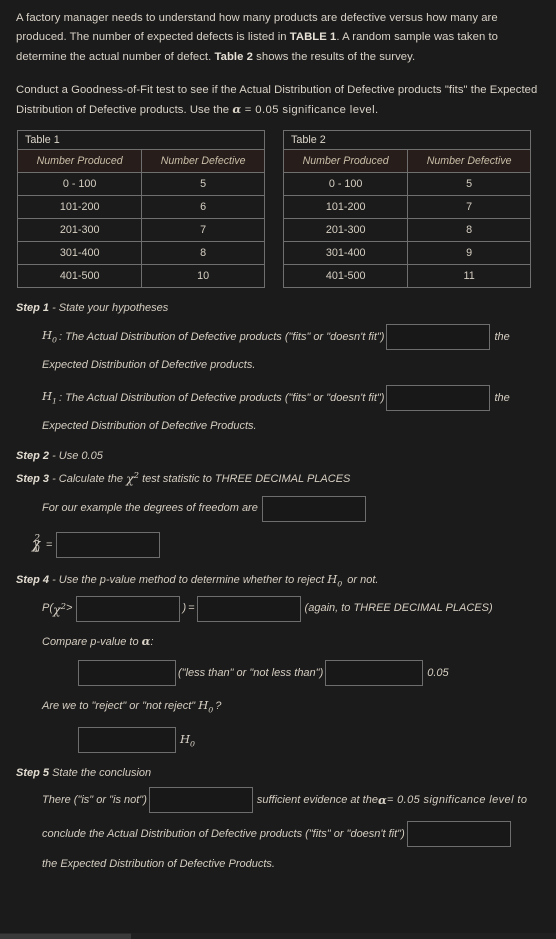 The height and width of the screenshot is (939, 556). I want to click on pvalue-chi-symbol: χ2, so click(59, 608).